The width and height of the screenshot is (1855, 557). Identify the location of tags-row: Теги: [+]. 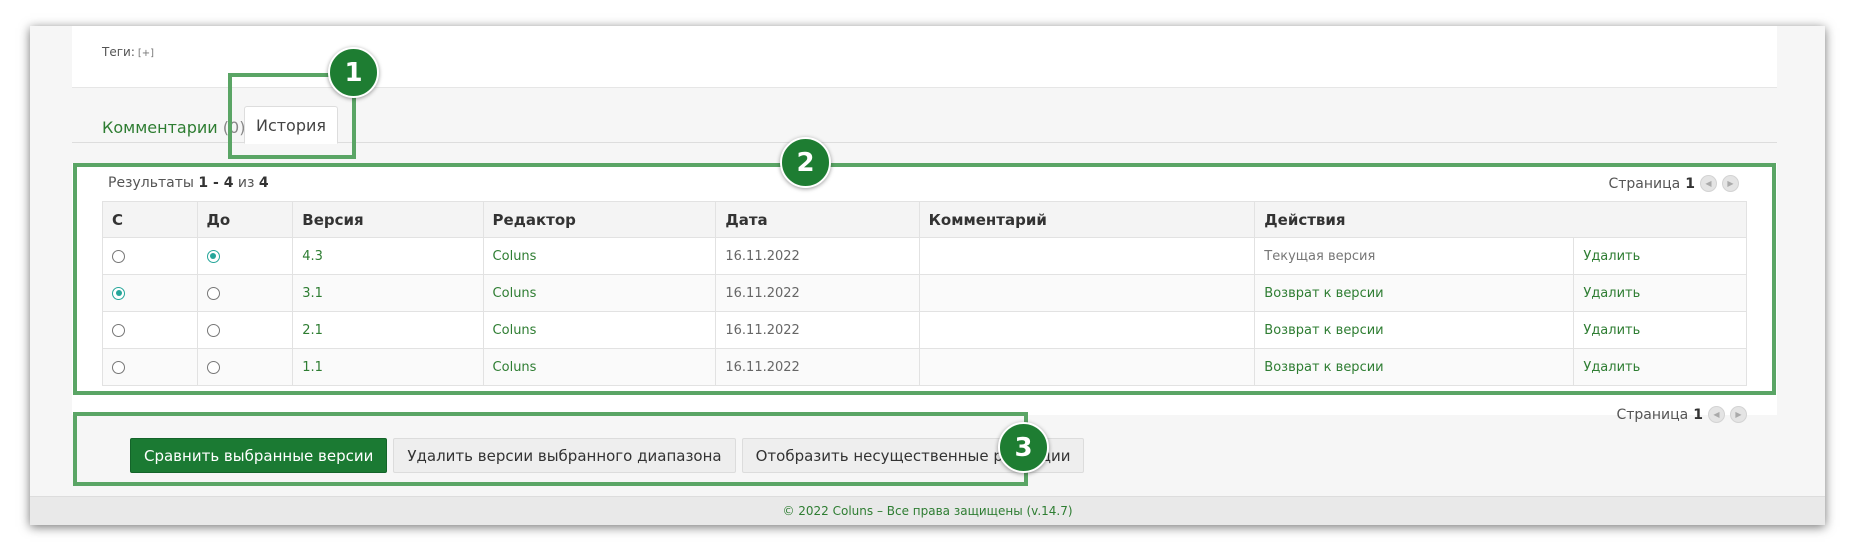
(128, 52).